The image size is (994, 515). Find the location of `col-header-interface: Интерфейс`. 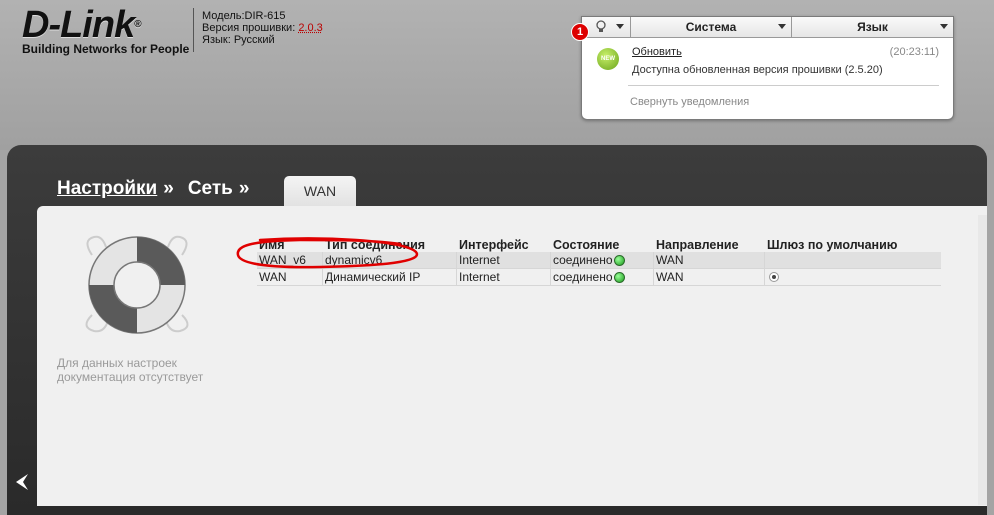

col-header-interface: Интерфейс is located at coordinates (494, 244).